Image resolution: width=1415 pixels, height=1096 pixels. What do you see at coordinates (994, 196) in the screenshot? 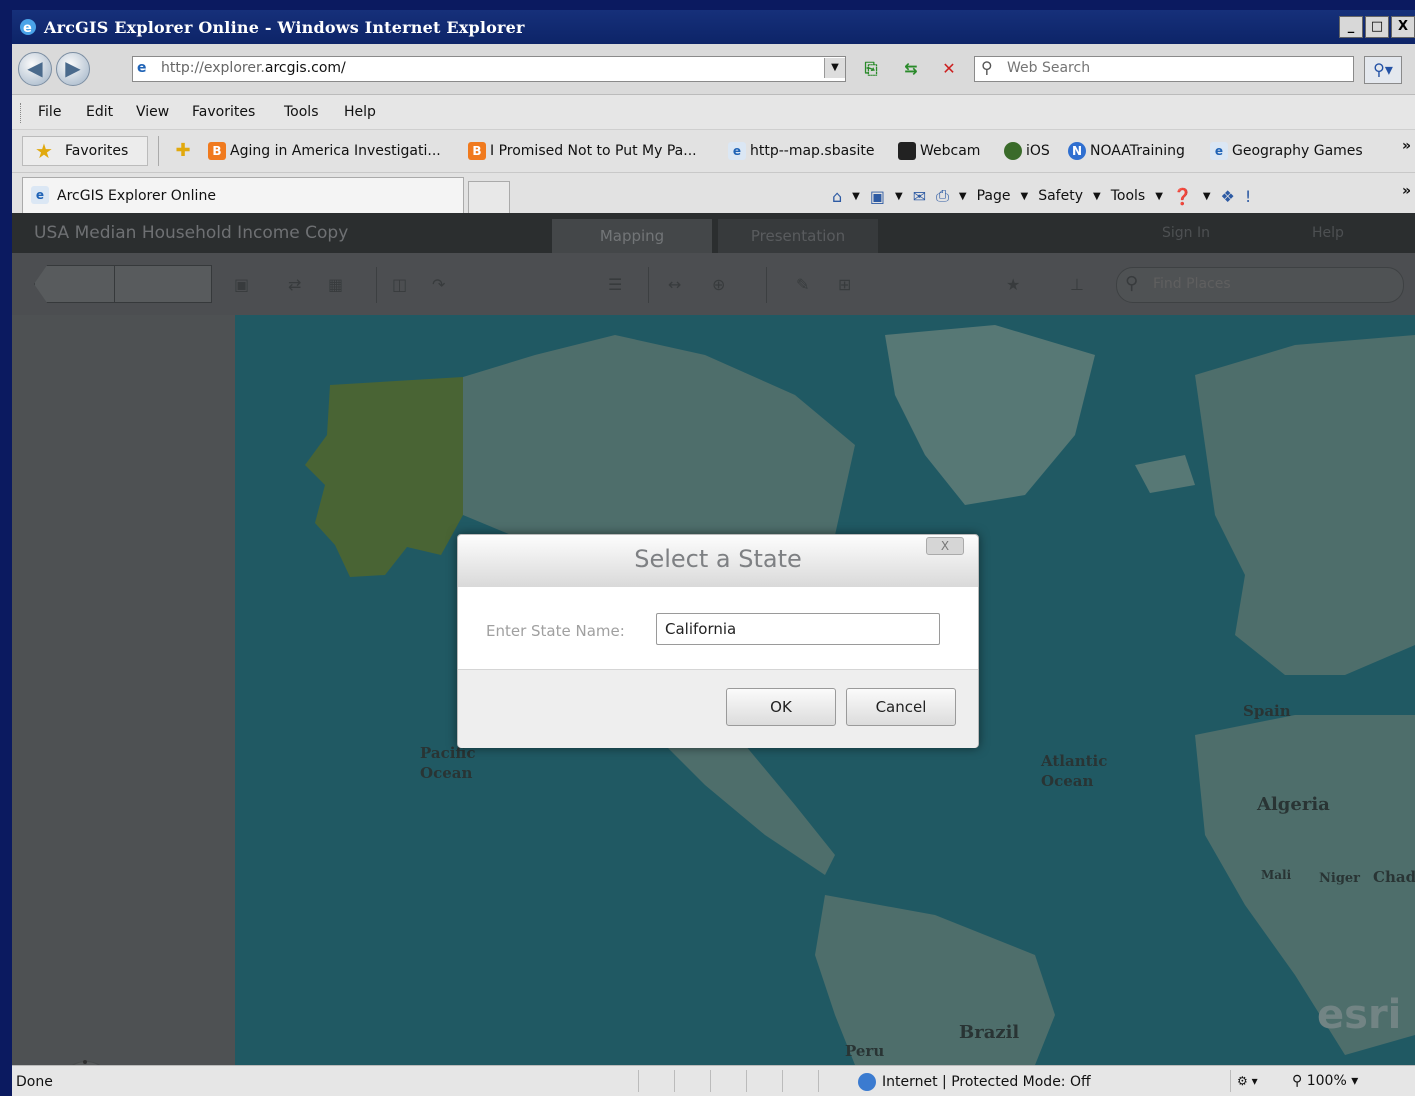
I see `page-menu: Page` at bounding box center [994, 196].